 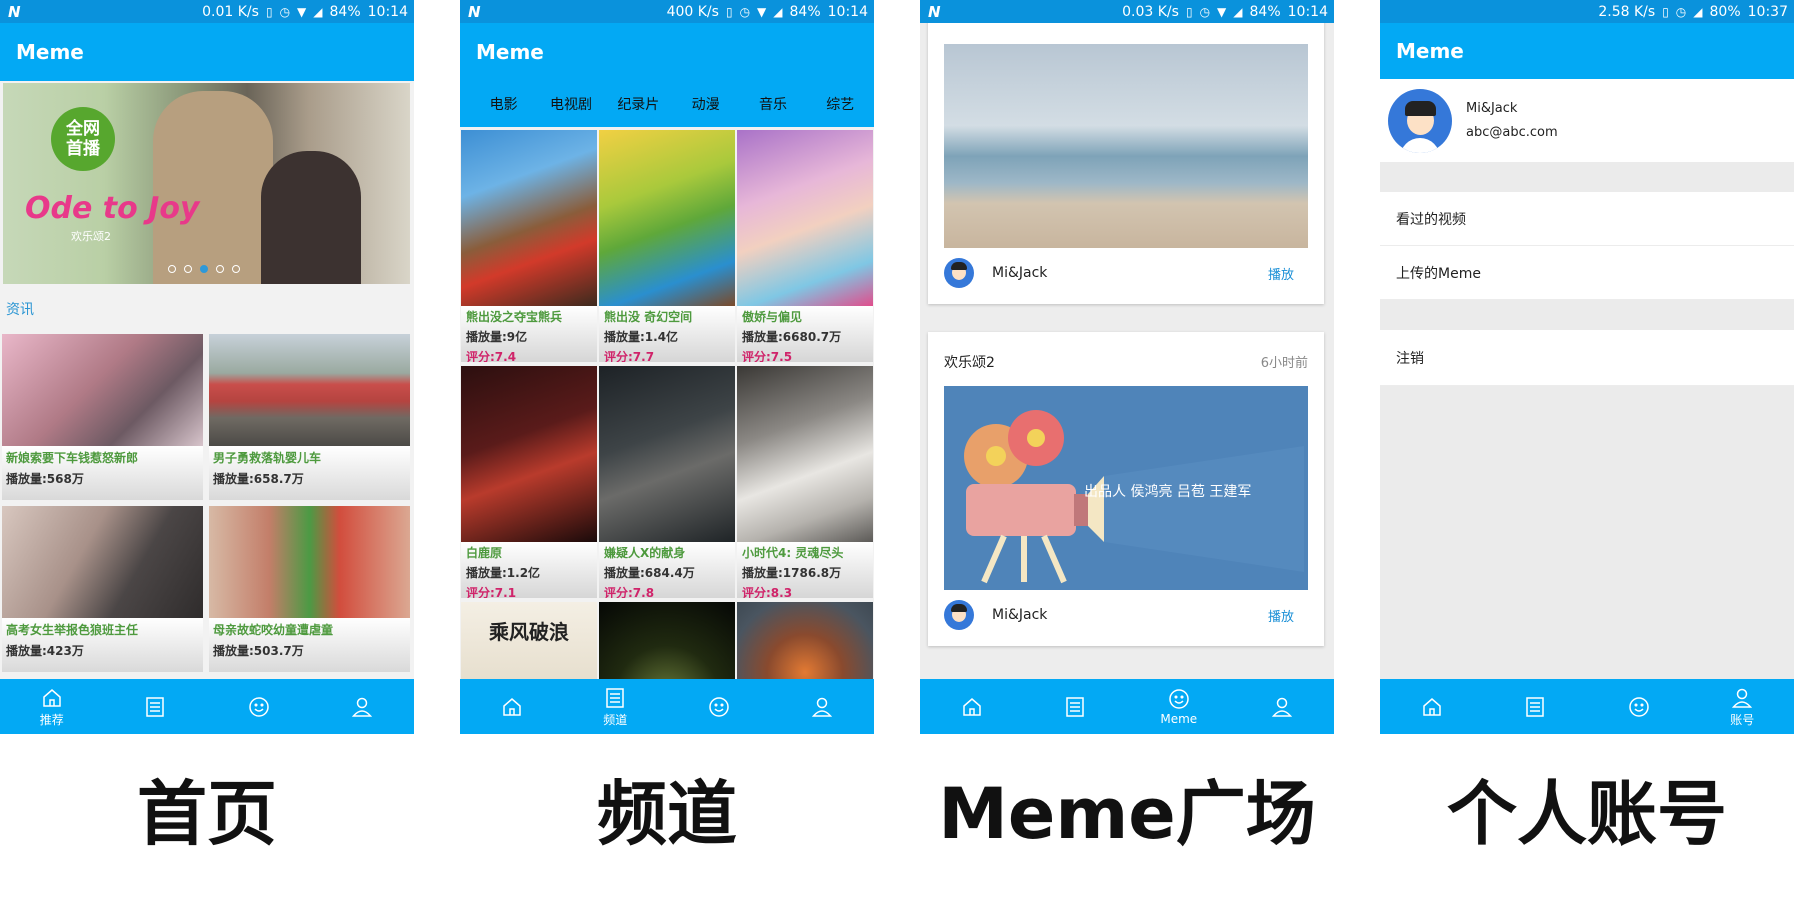 I want to click on movie-score: 评分:7.5, so click(x=767, y=356).